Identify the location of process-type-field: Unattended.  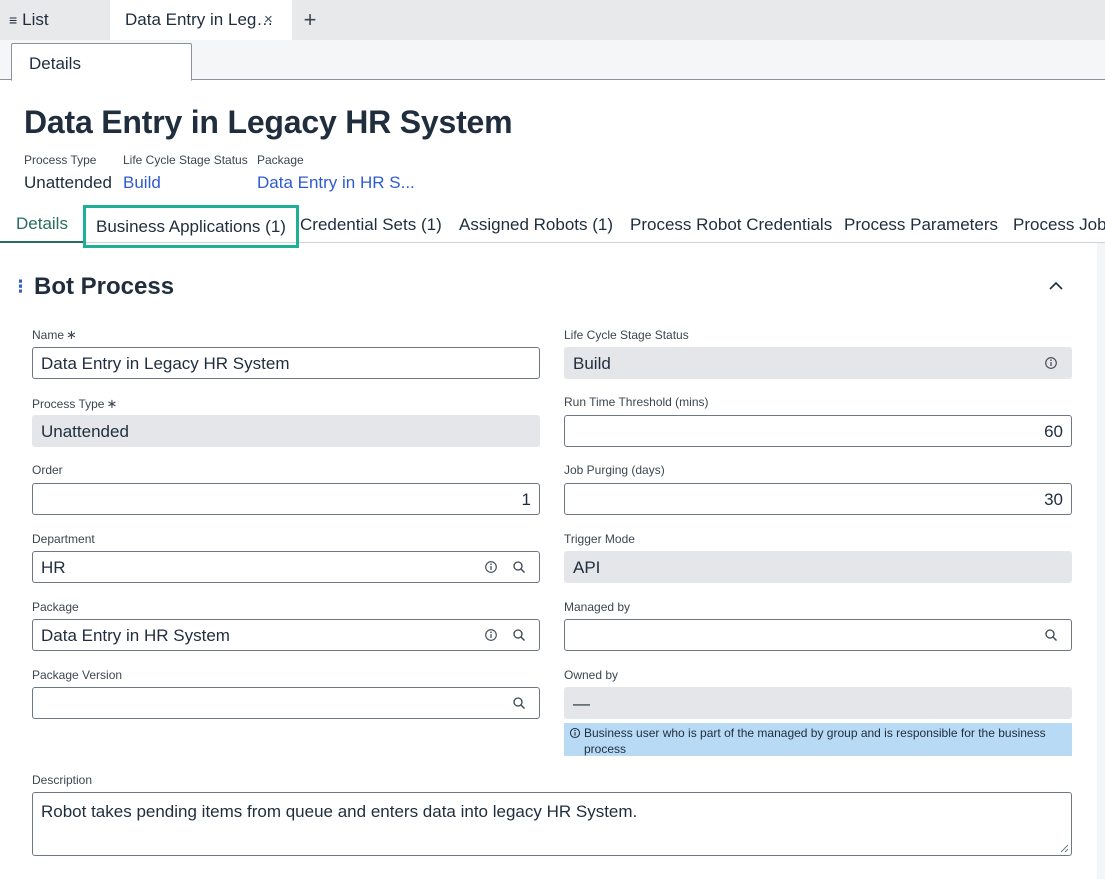
(286, 431).